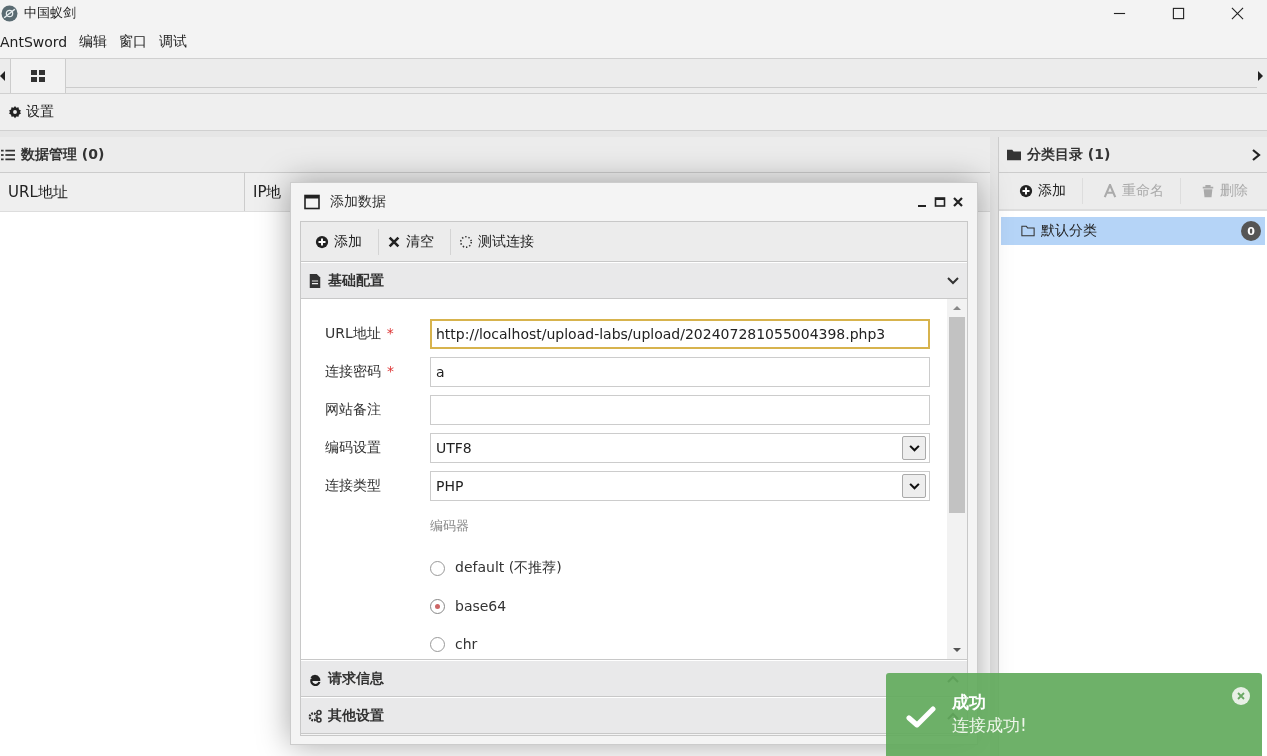 This screenshot has width=1267, height=756. Describe the element at coordinates (34, 42) in the screenshot. I see `menu-item: AntSword` at that location.